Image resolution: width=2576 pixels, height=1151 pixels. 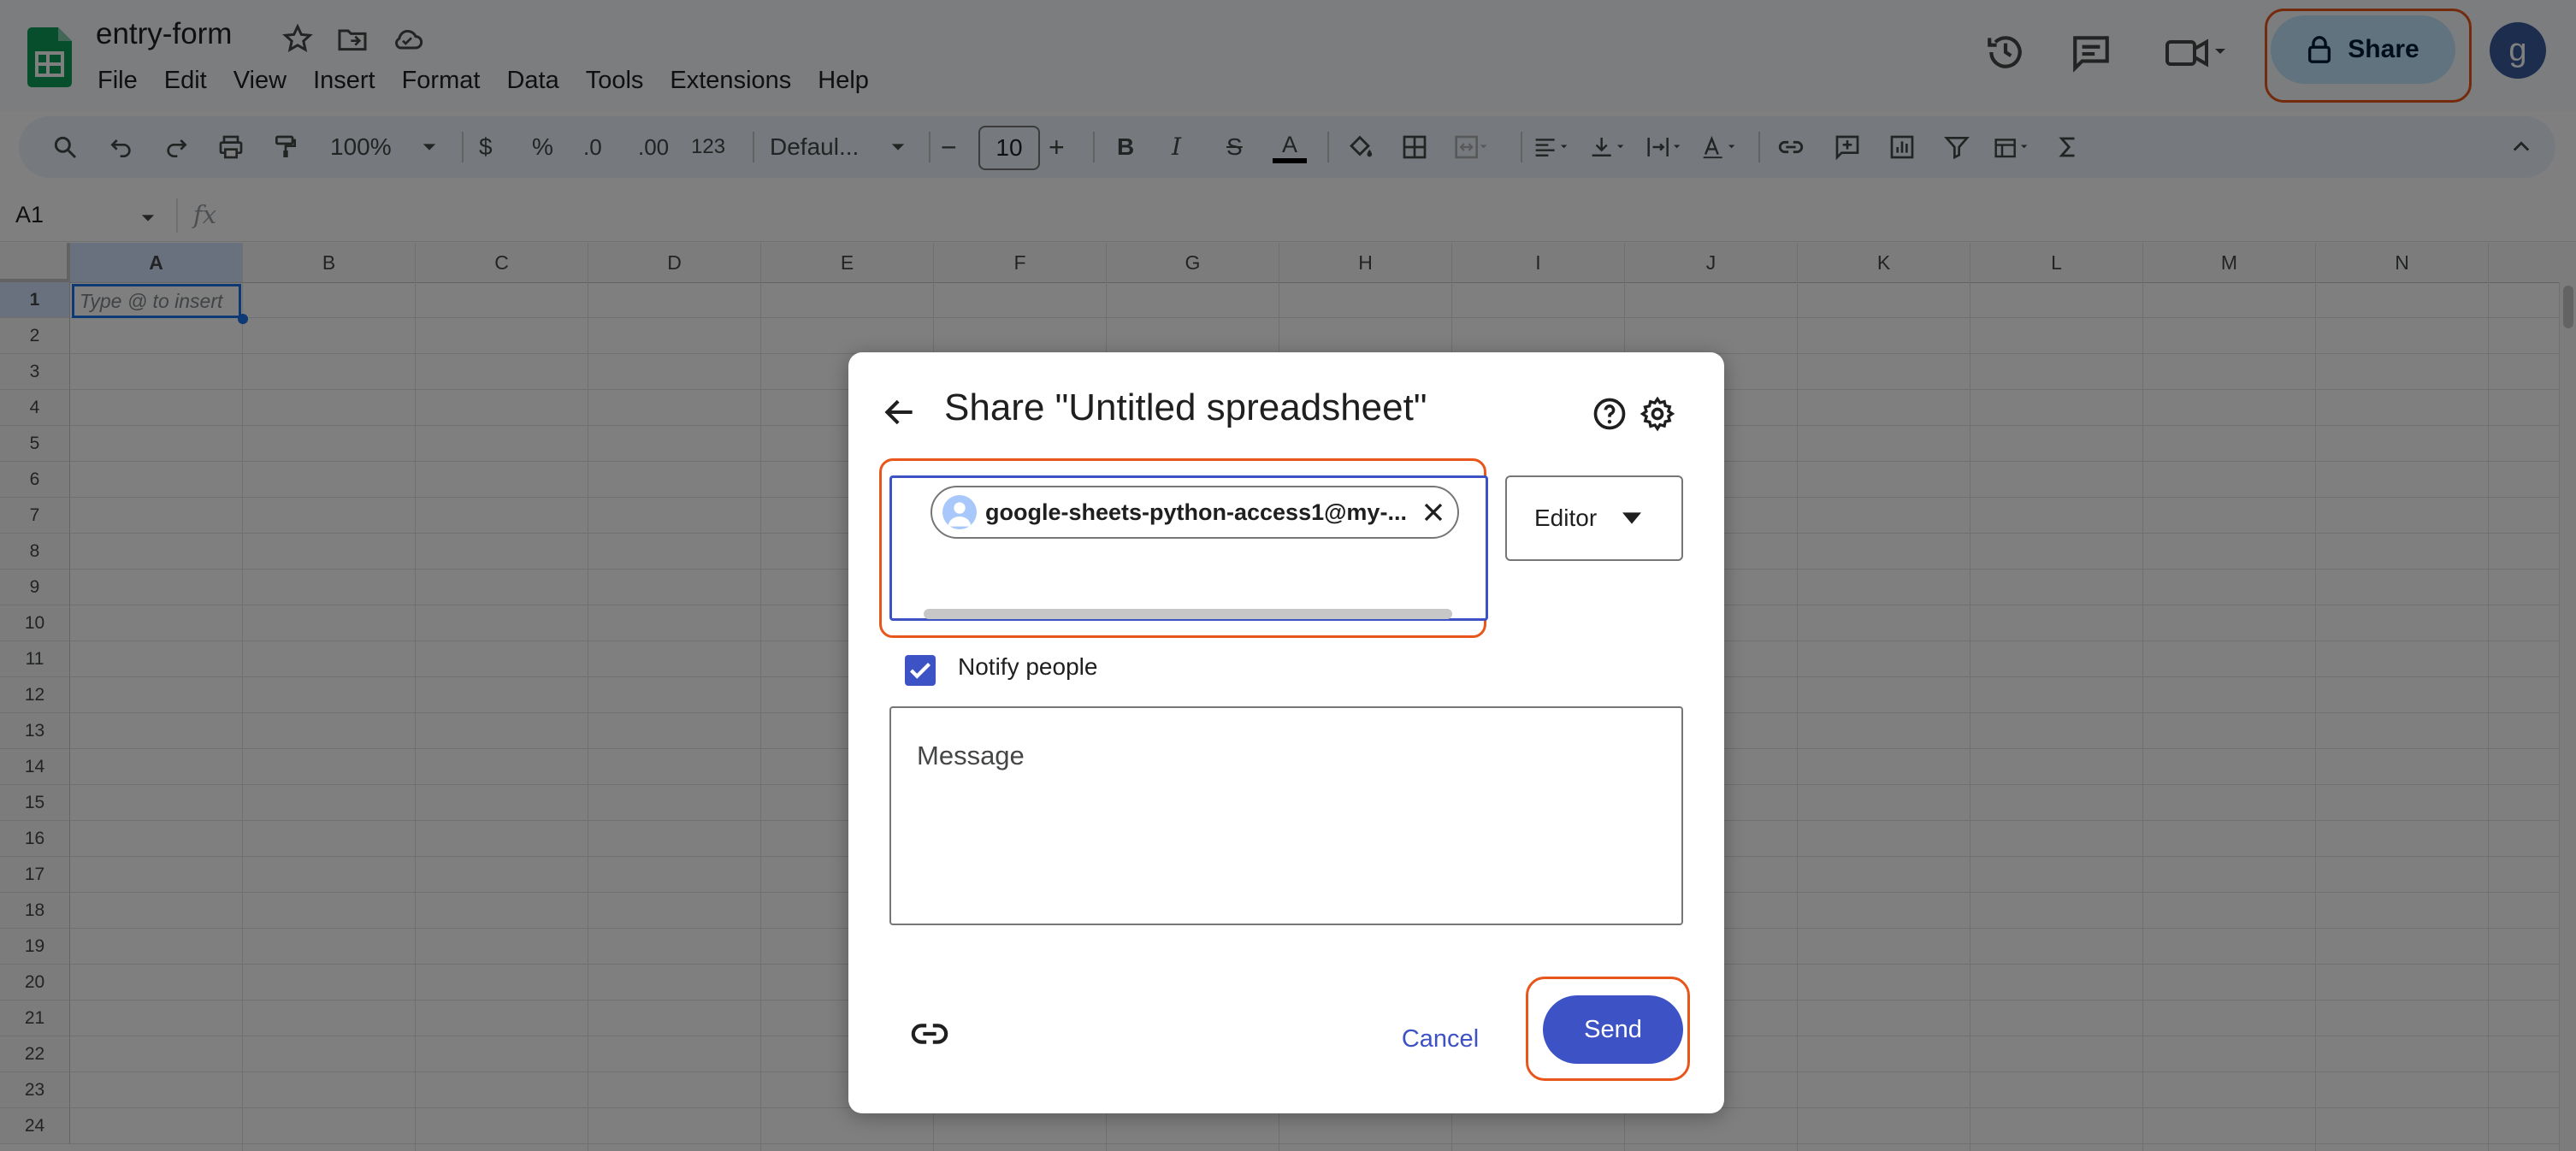 What do you see at coordinates (1440, 1039) in the screenshot?
I see `cancel-button: Cancel` at bounding box center [1440, 1039].